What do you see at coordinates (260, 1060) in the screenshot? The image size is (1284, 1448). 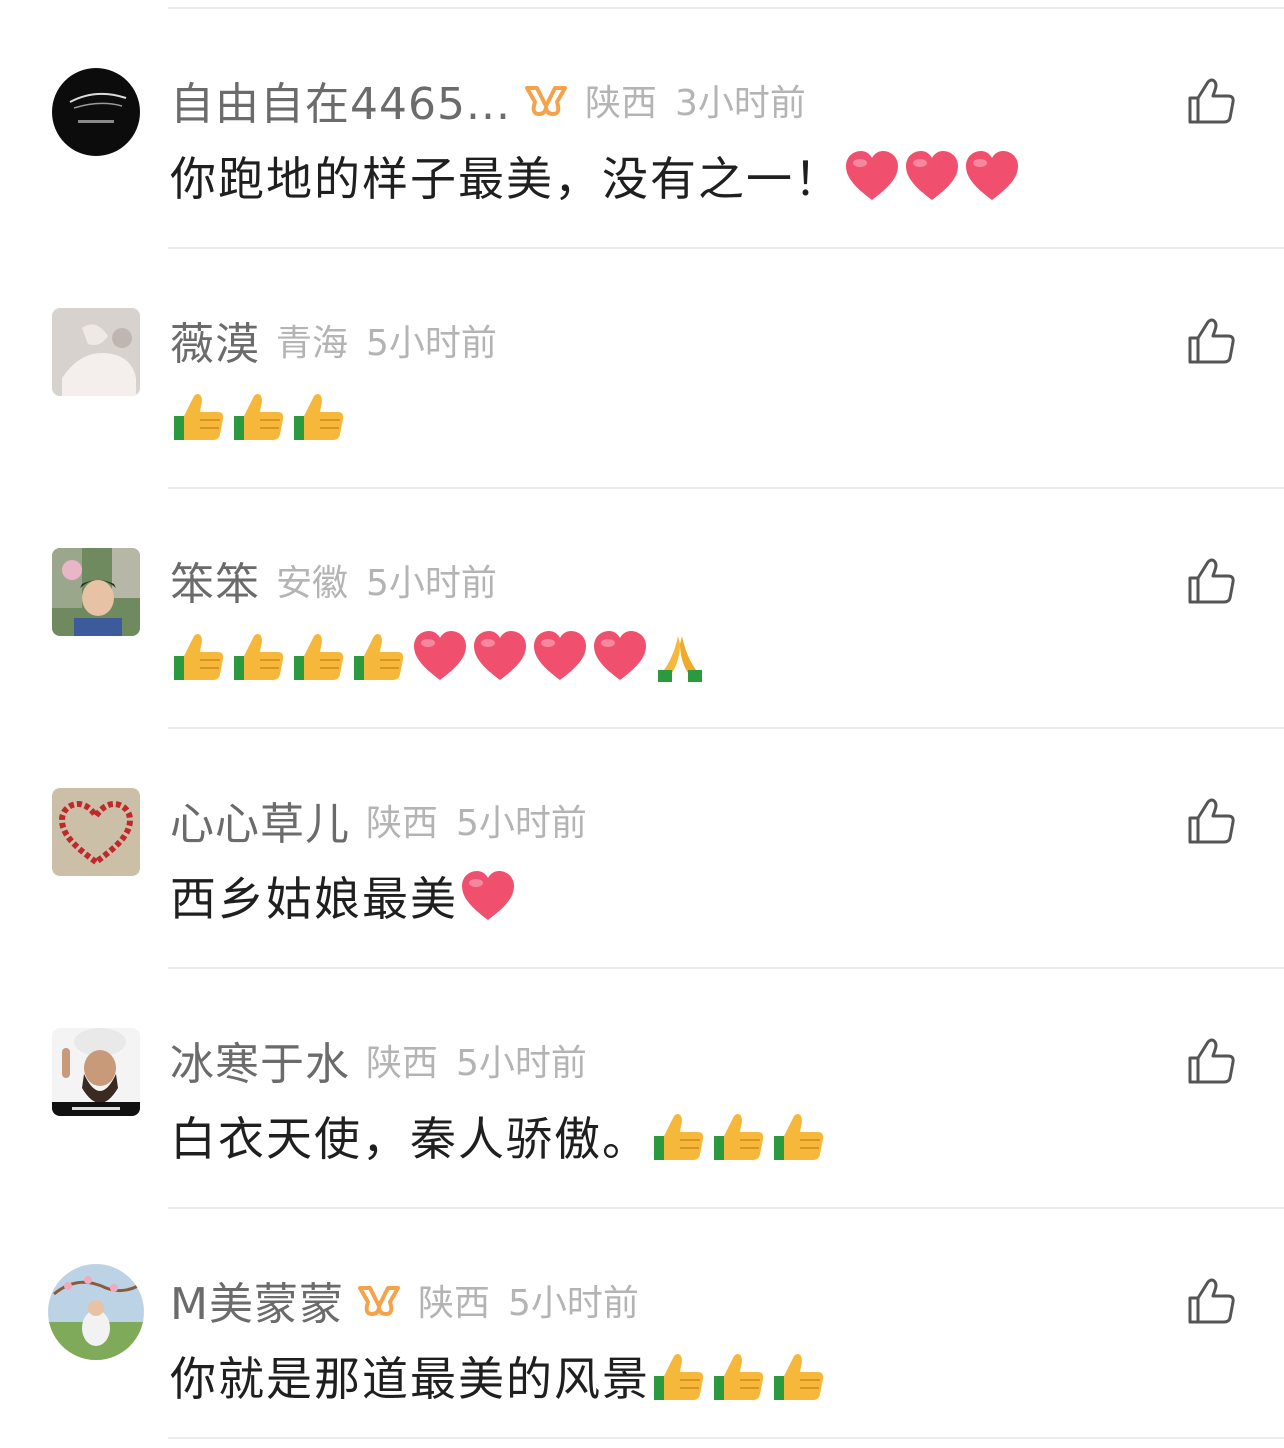 I see `username: 冰寒于水` at bounding box center [260, 1060].